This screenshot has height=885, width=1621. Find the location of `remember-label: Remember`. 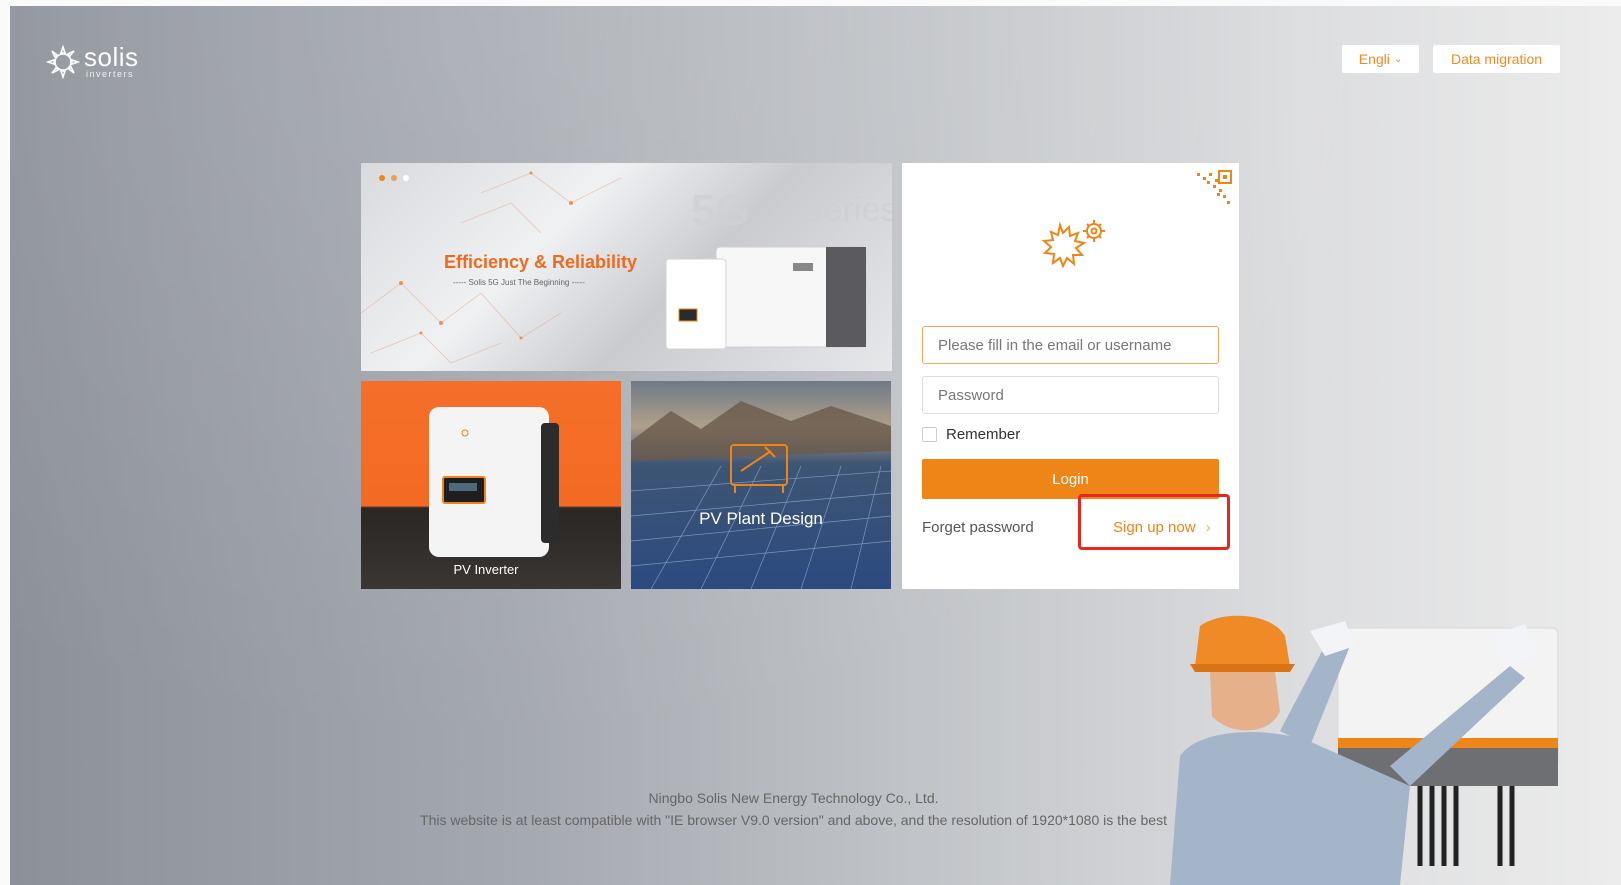

remember-label: Remember is located at coordinates (983, 434).